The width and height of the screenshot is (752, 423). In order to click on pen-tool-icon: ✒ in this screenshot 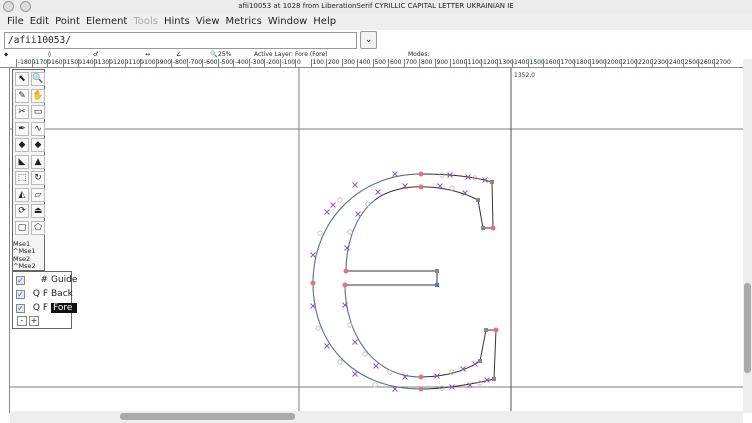, I will do `click(22, 128)`.